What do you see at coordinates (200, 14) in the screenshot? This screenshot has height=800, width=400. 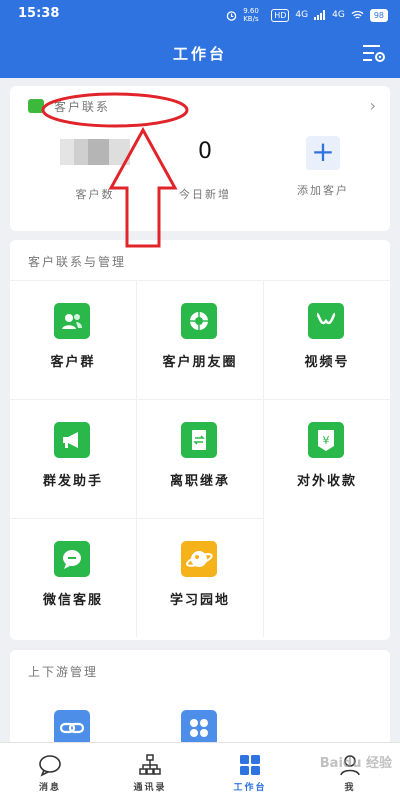 I see `status-bar: 15:38 9.60 KB/s HD 4G 4G 98` at bounding box center [200, 14].